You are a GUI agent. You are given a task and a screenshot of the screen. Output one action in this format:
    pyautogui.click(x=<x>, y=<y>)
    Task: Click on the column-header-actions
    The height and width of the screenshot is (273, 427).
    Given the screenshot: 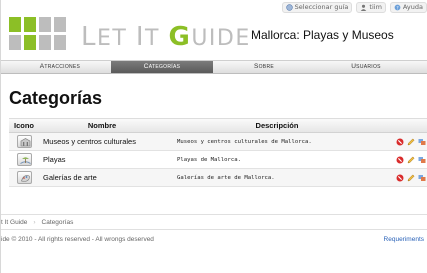 What is the action you would take?
    pyautogui.click(x=408, y=125)
    